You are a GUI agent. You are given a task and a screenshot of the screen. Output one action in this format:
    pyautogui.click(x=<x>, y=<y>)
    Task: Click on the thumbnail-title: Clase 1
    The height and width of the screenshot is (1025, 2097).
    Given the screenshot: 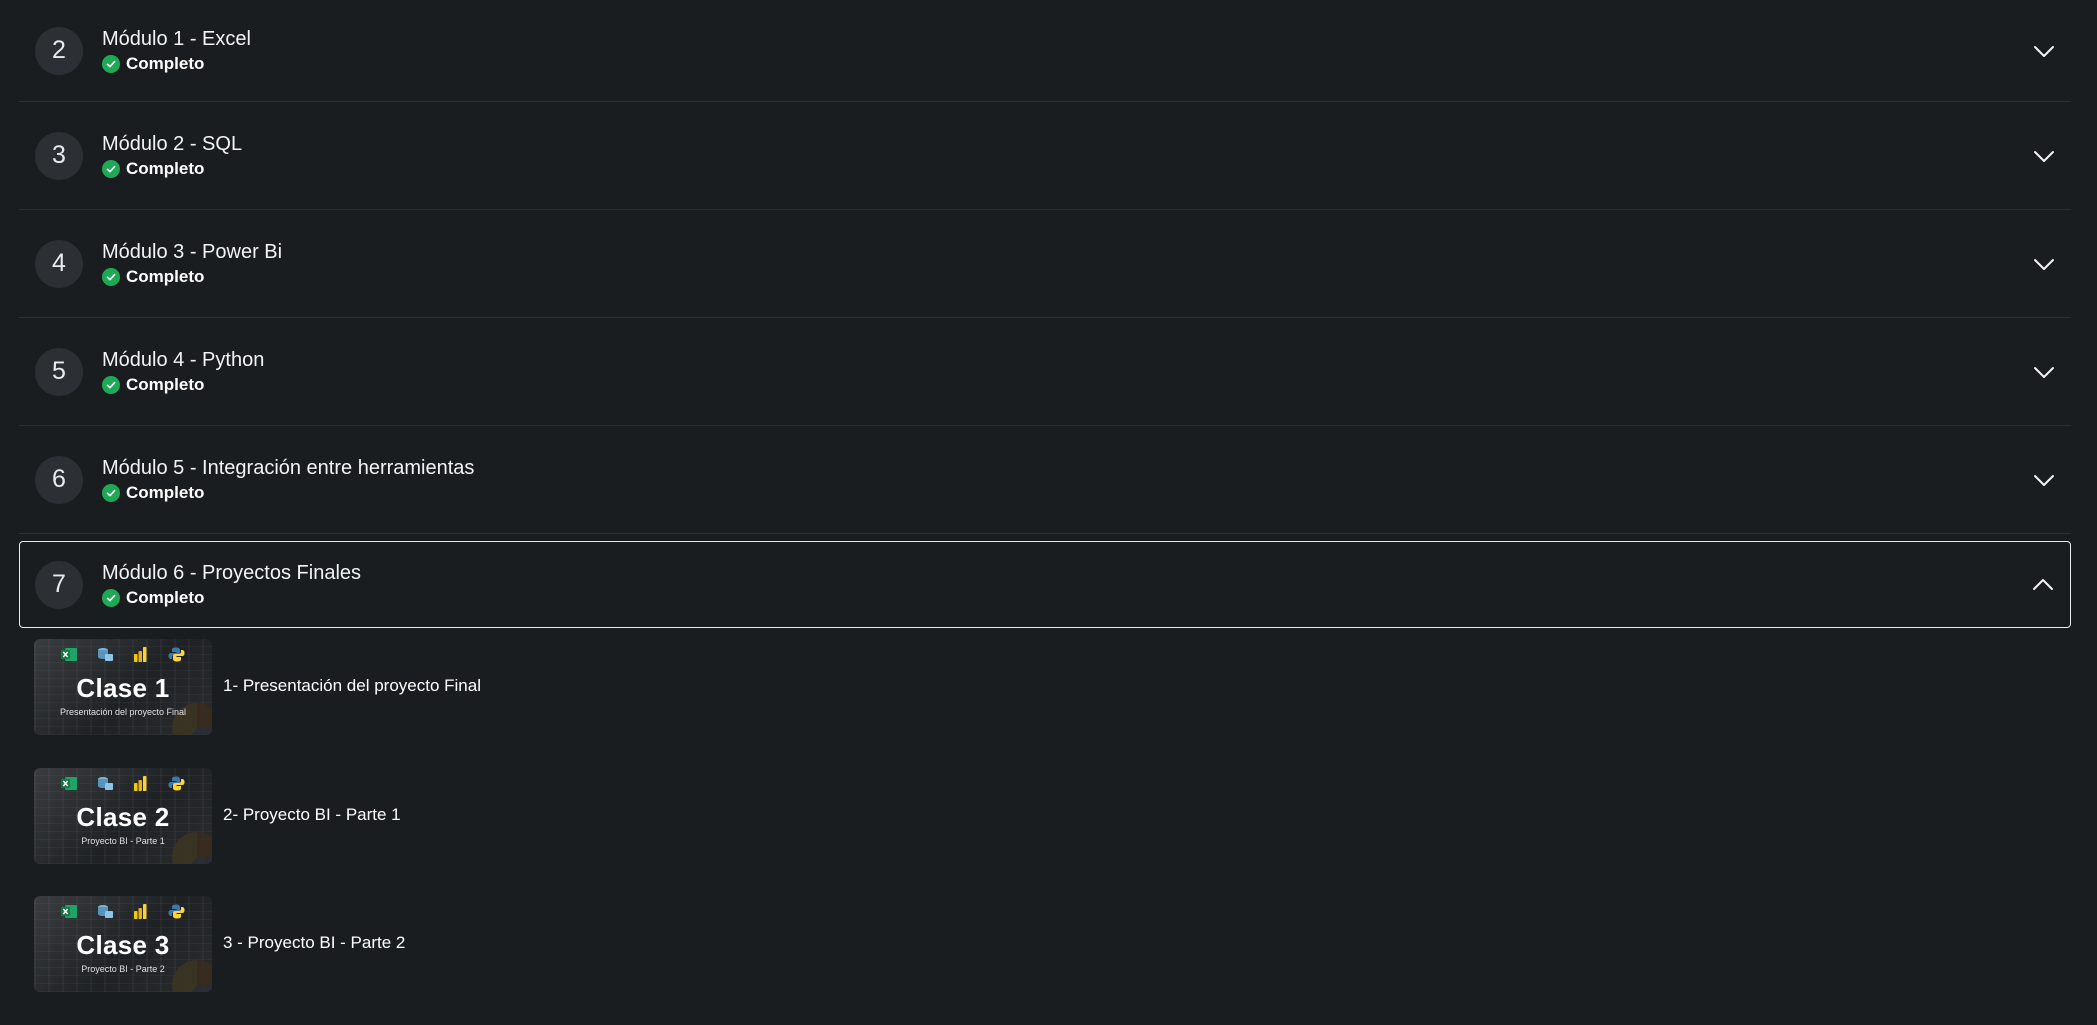 What is the action you would take?
    pyautogui.click(x=123, y=688)
    